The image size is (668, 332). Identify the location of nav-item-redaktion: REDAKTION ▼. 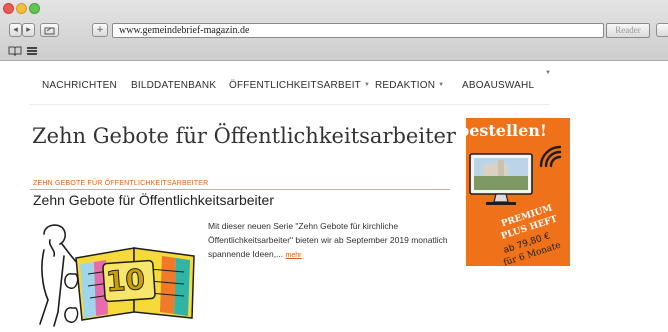
(409, 85).